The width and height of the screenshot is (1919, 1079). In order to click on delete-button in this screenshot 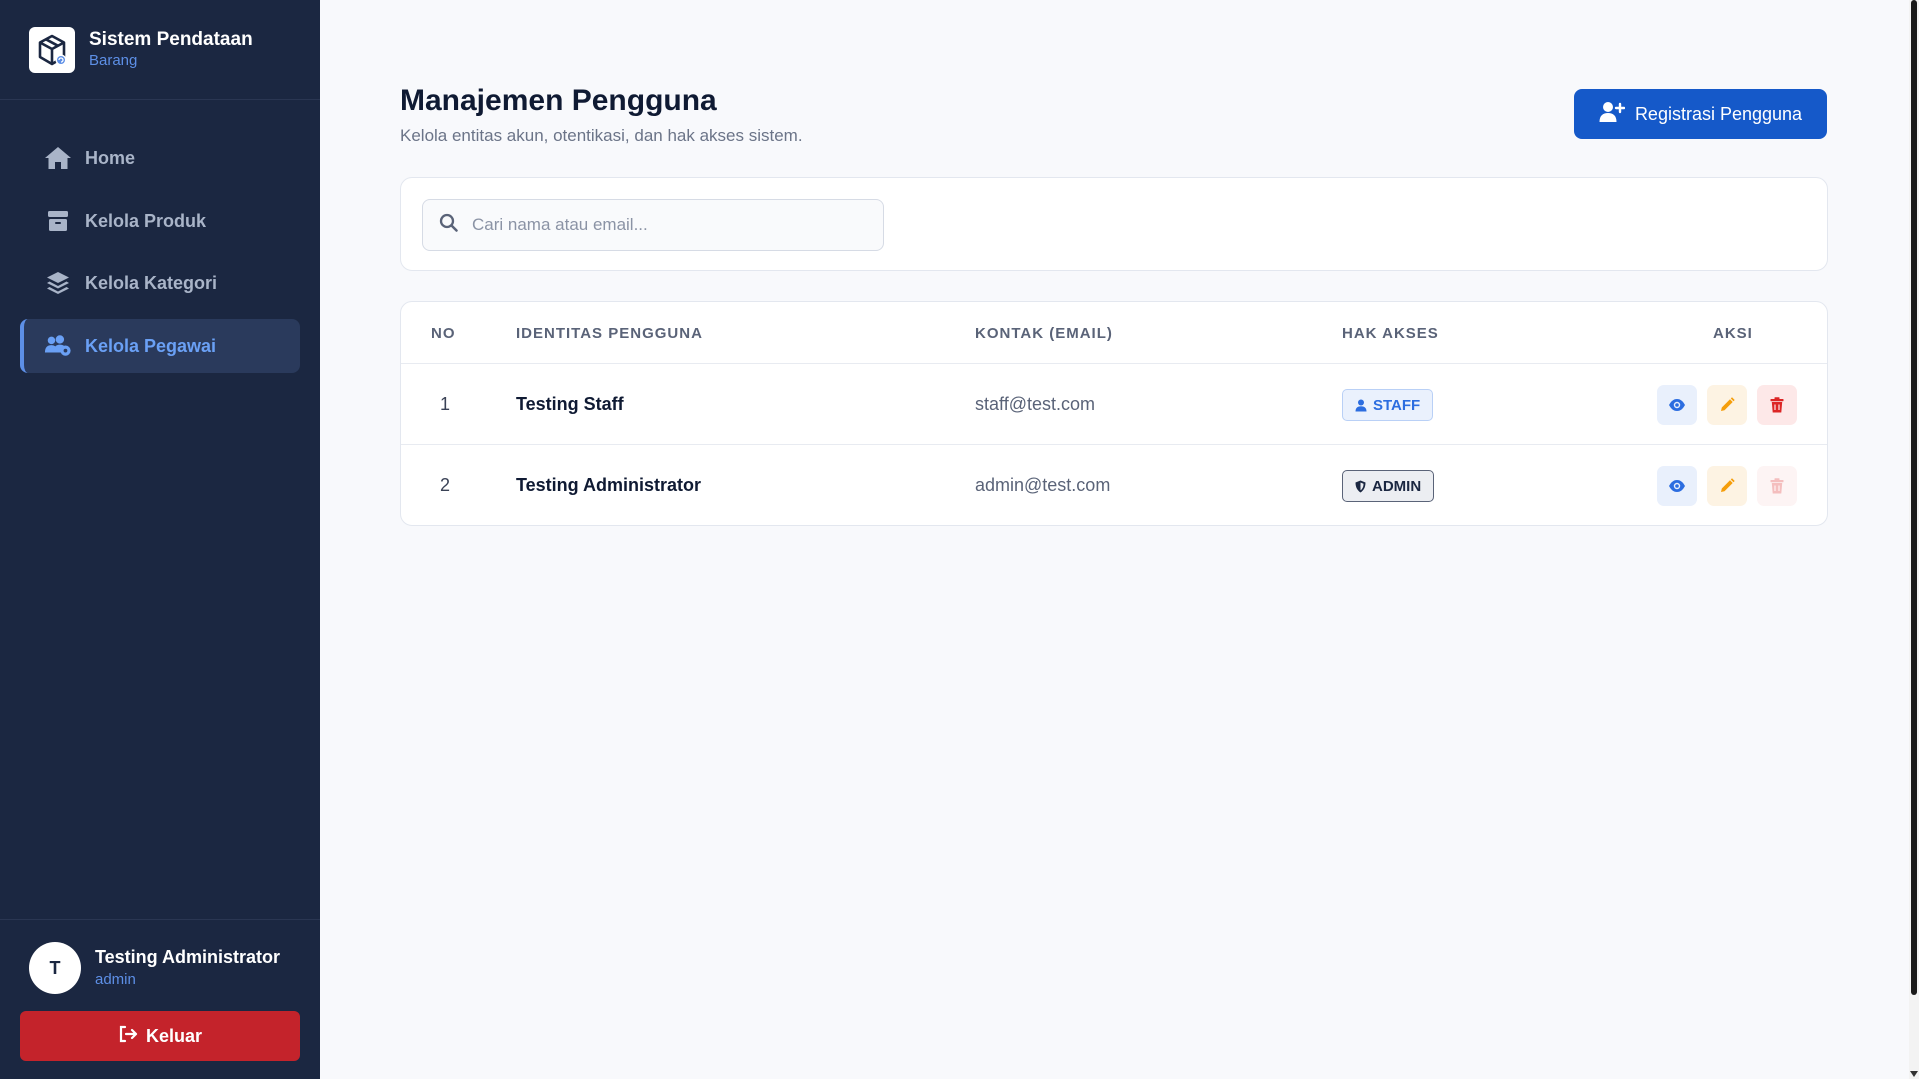, I will do `click(1777, 405)`.